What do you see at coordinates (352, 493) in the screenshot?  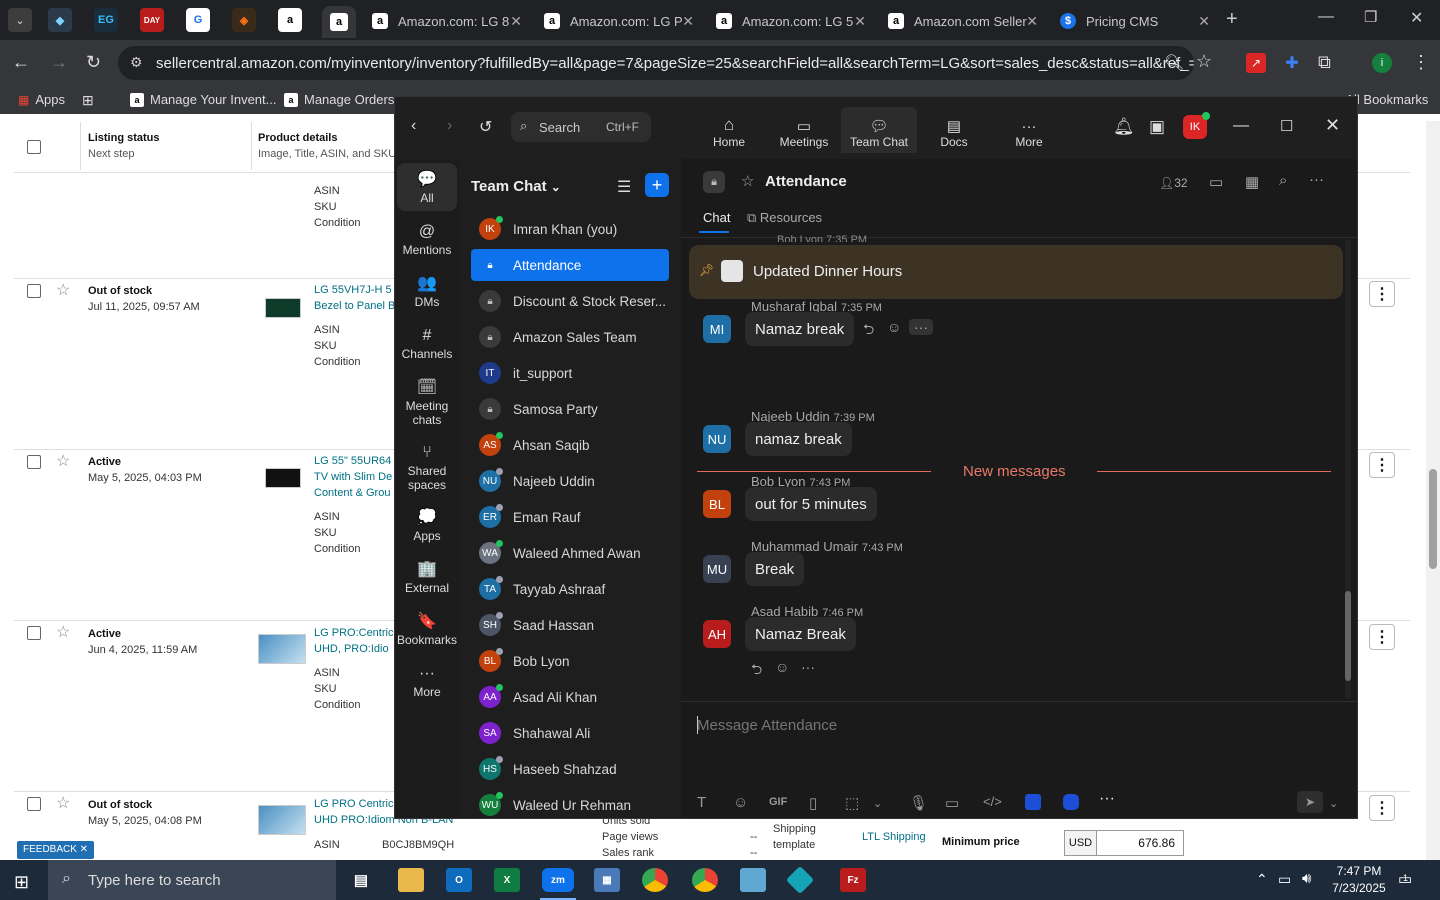 I see `product-title-line3: Content & Grou` at bounding box center [352, 493].